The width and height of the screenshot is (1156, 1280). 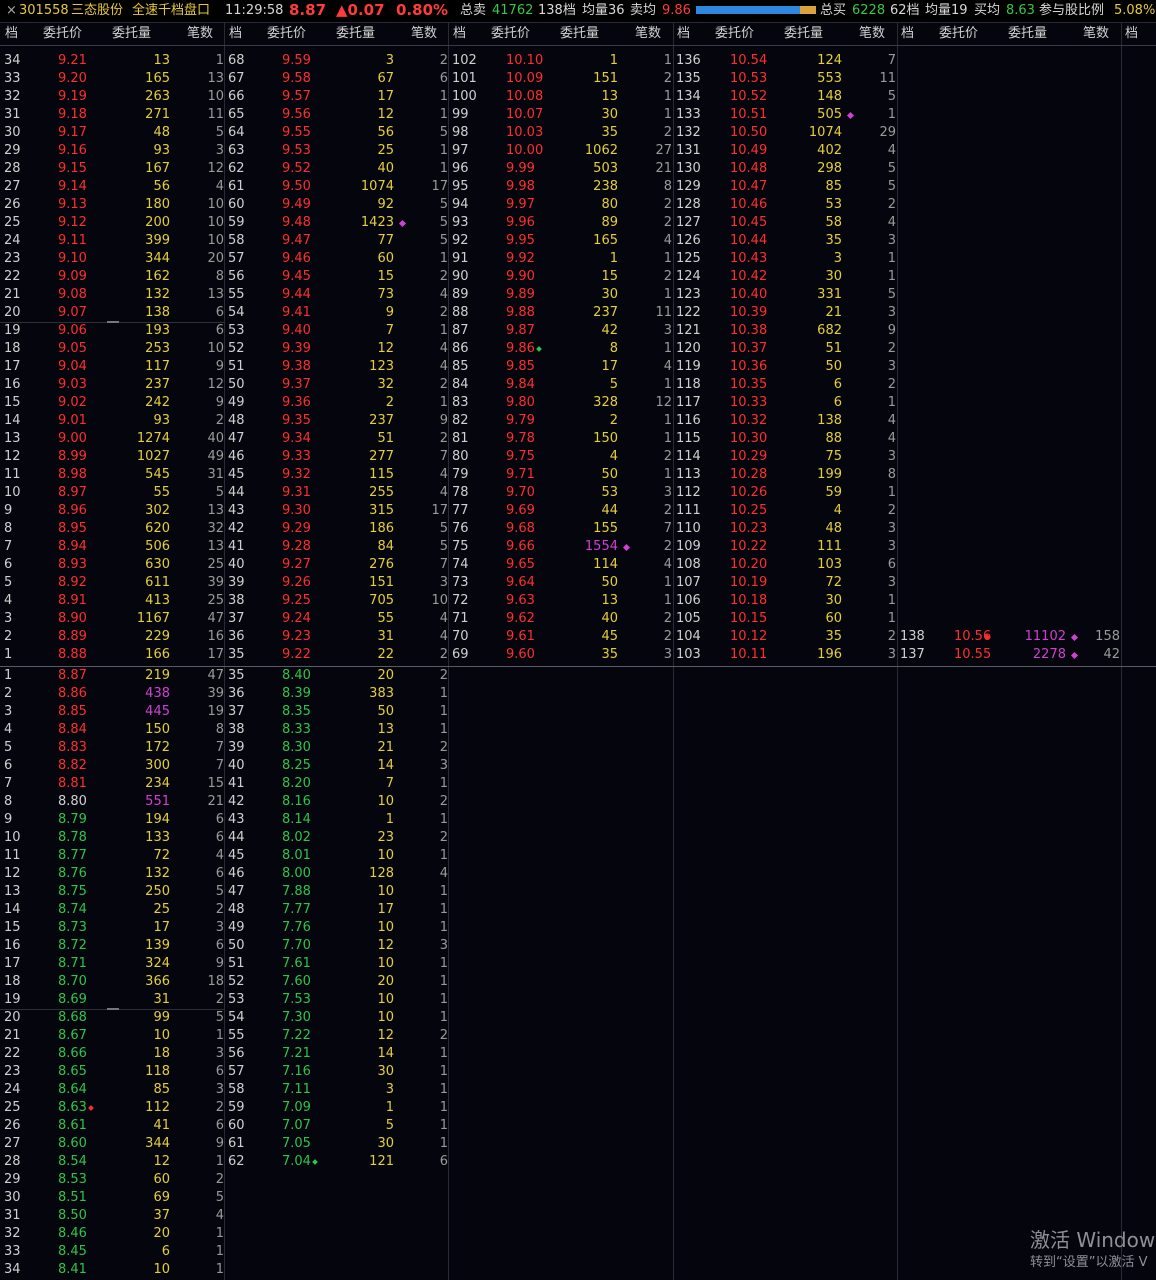 I want to click on sell-quantity: 72, so click(x=805, y=583).